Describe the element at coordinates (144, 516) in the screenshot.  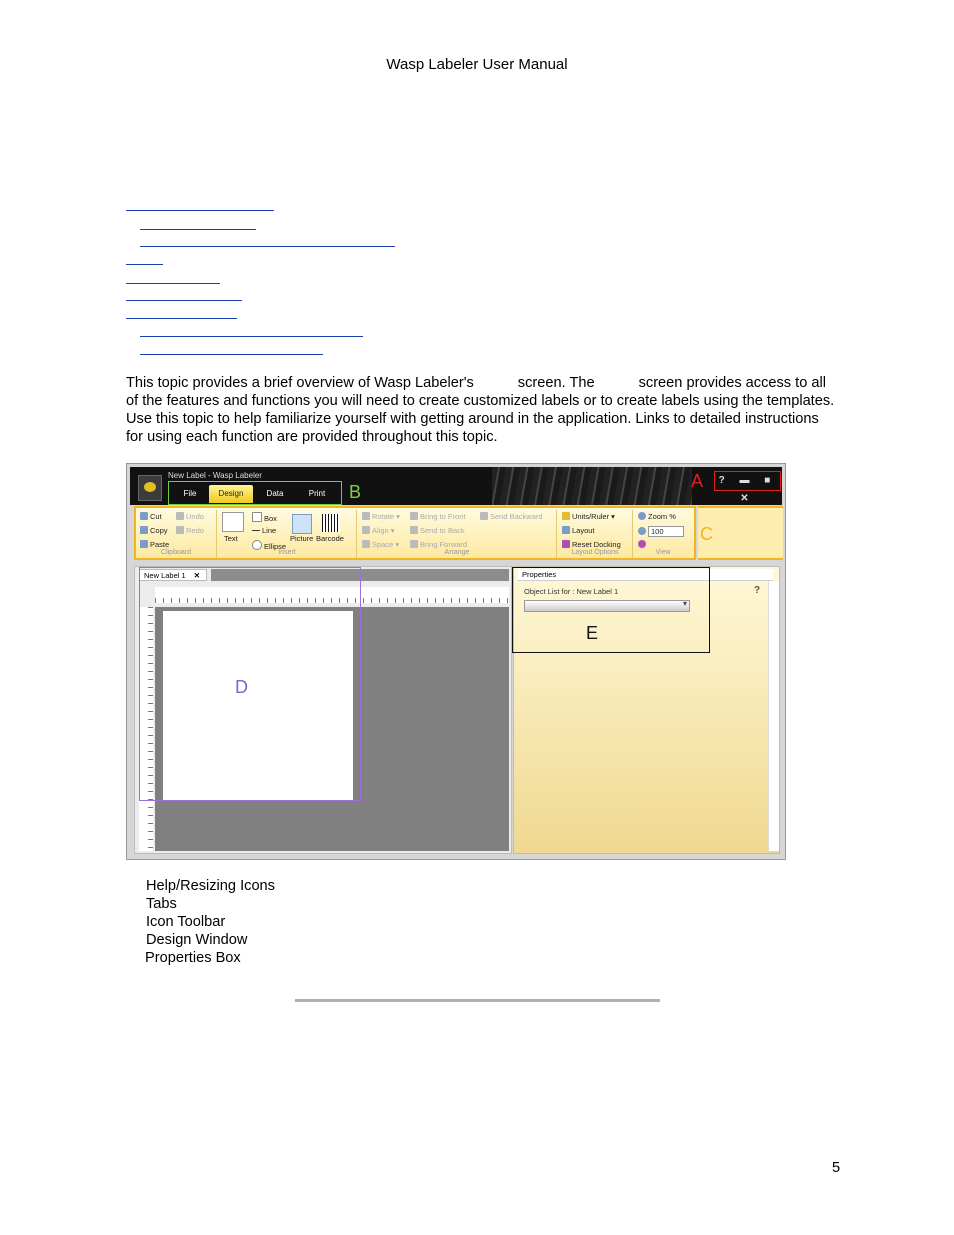
I see `scissors-icon` at that location.